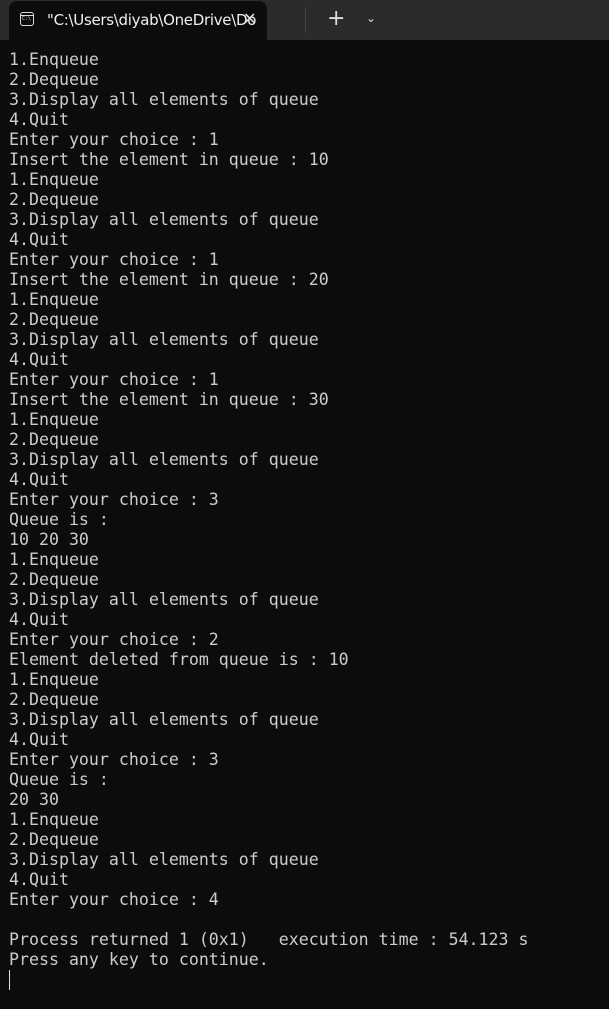 This screenshot has width=609, height=1009. What do you see at coordinates (371, 18) in the screenshot?
I see `chevron-down-icon: ⌄` at bounding box center [371, 18].